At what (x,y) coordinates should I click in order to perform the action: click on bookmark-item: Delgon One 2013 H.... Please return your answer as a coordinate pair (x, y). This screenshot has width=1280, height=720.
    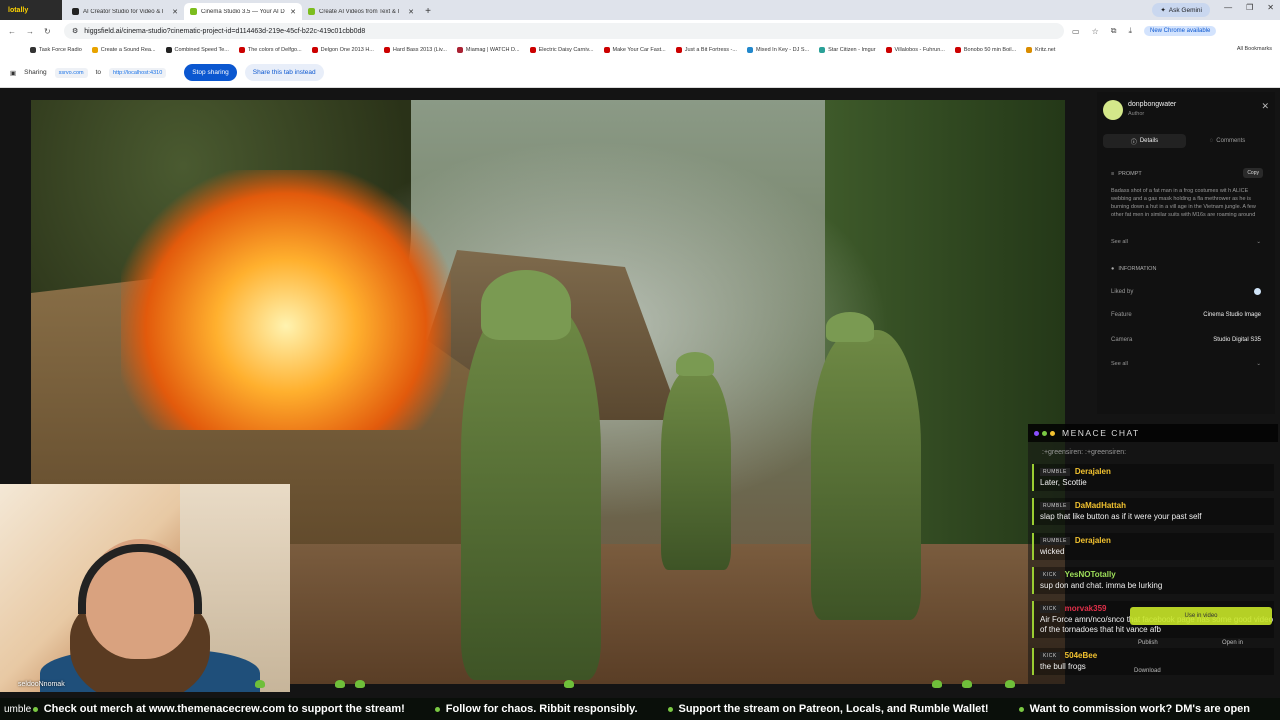
    Looking at the image, I should click on (342, 50).